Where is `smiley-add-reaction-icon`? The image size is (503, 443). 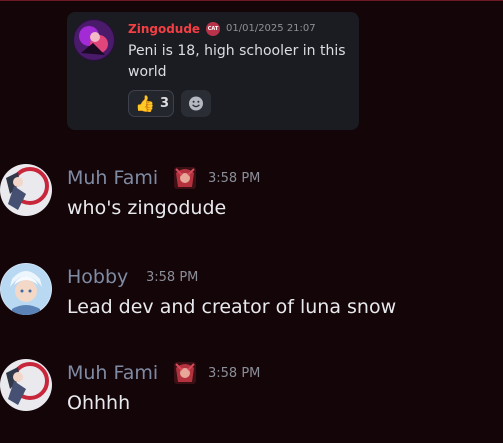
smiley-add-reaction-icon is located at coordinates (196, 103).